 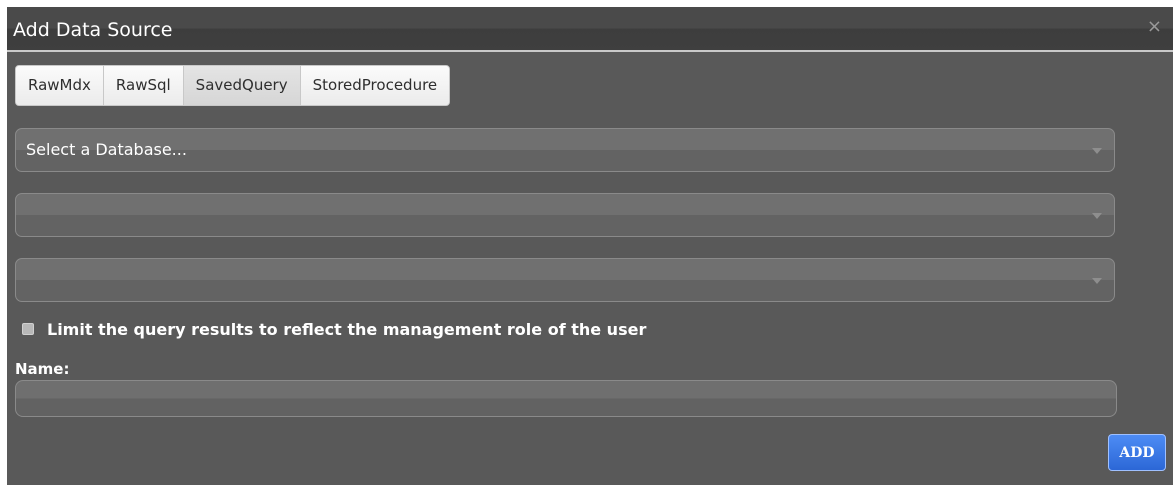 What do you see at coordinates (1137, 452) in the screenshot?
I see `add-button: ADD` at bounding box center [1137, 452].